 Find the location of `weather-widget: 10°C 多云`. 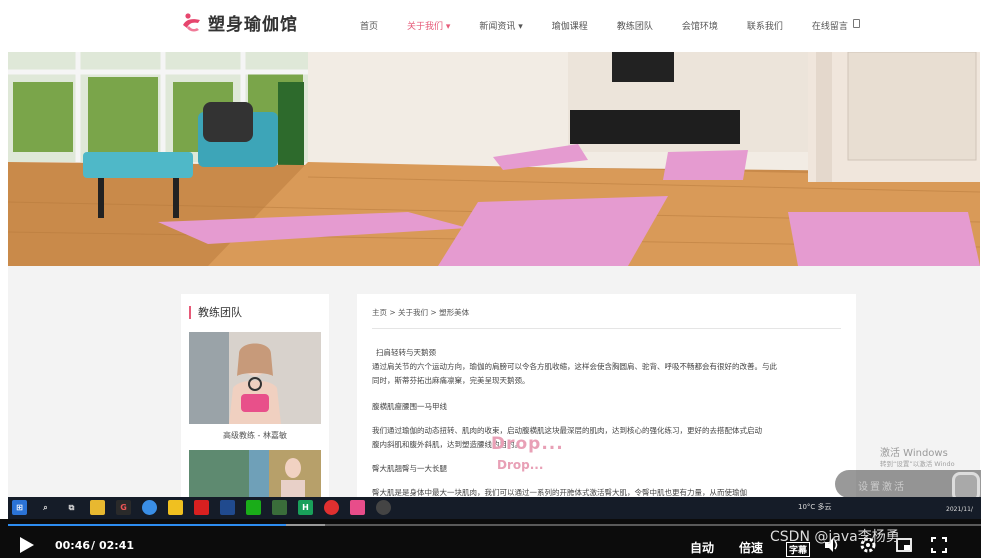

weather-widget: 10°C 多云 is located at coordinates (815, 507).